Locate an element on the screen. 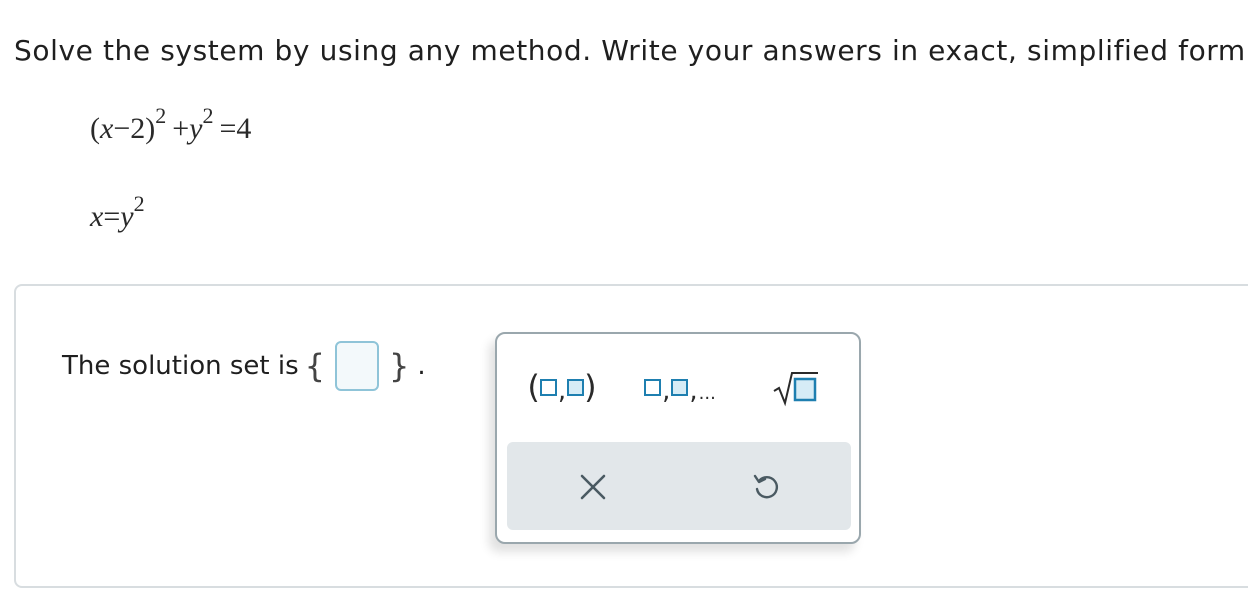 This screenshot has width=1248, height=608. rhs-value: 4 is located at coordinates (244, 128).